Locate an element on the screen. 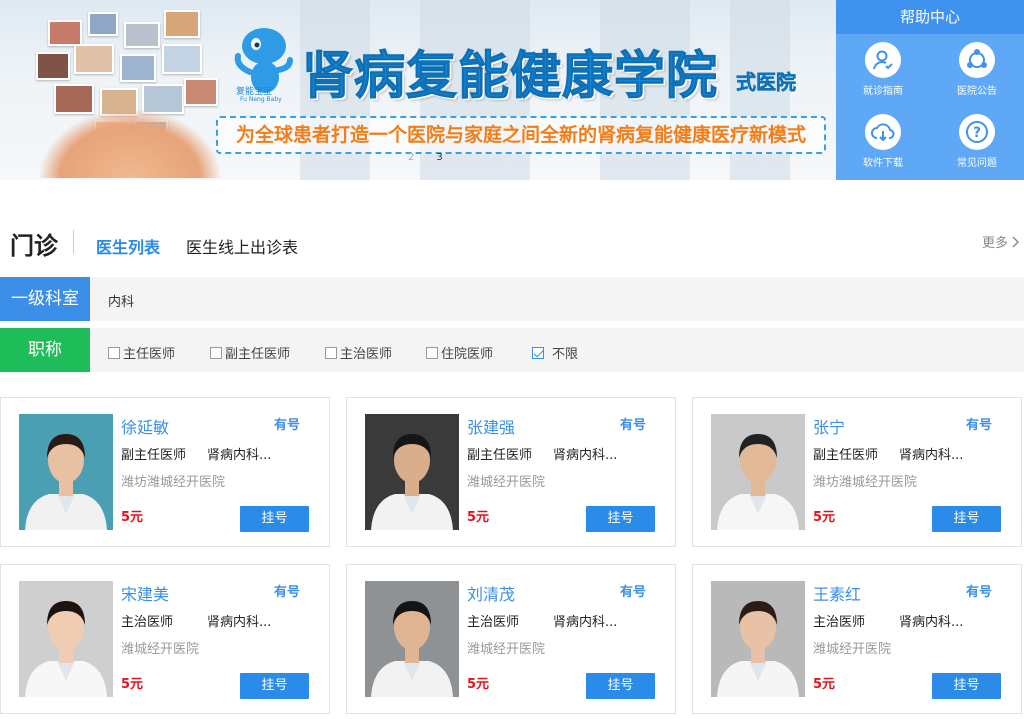 This screenshot has width=1024, height=719. title-option-associate-chief: 副主任医师 is located at coordinates (250, 352).